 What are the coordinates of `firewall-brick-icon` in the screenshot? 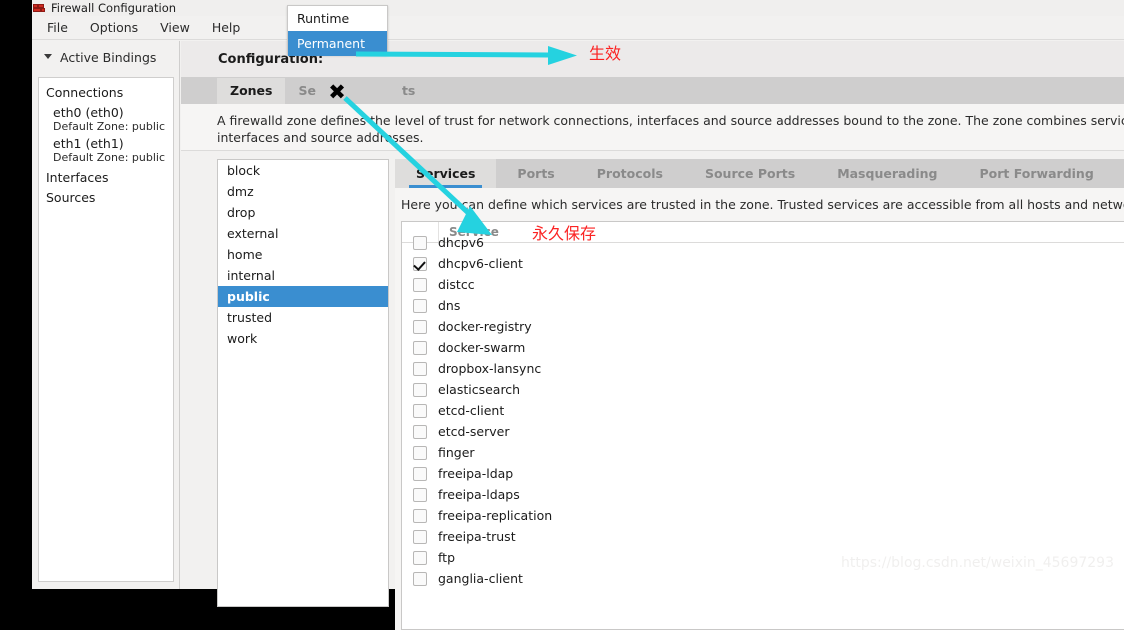 It's located at (39, 8).